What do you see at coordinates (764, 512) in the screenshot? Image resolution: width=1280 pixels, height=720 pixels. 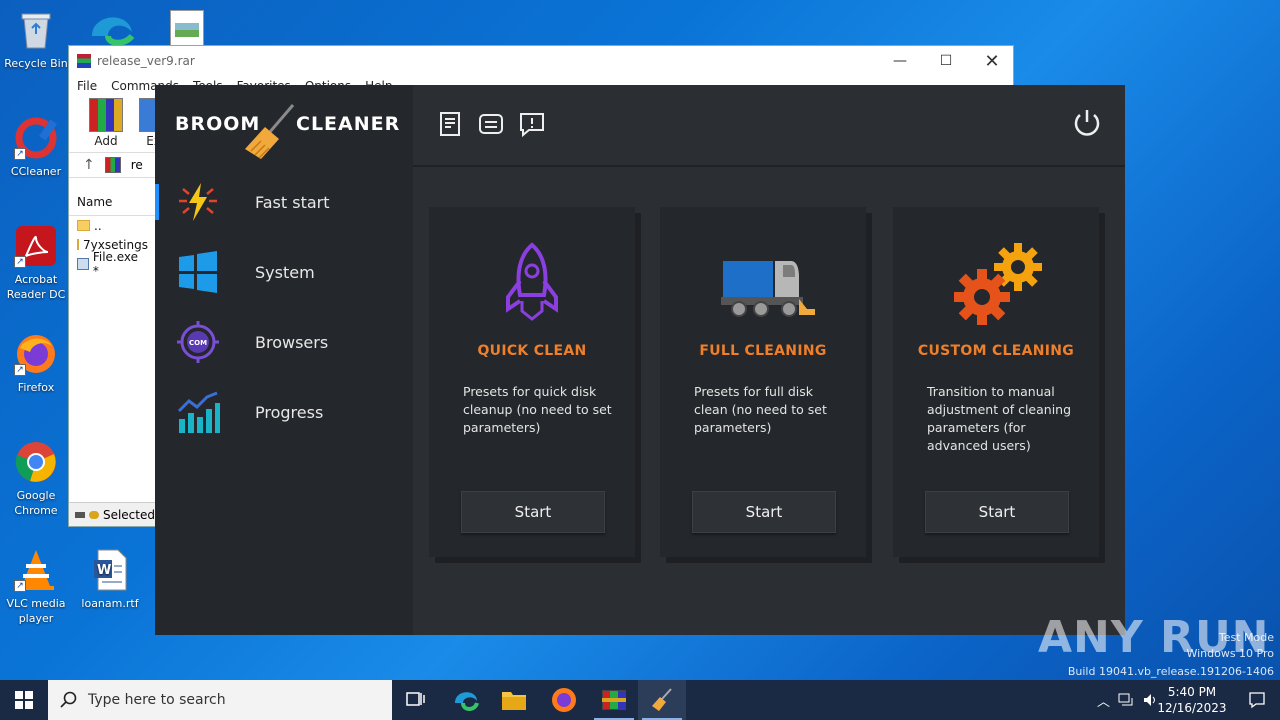 I see `full-cleaning-start-button: Start` at bounding box center [764, 512].